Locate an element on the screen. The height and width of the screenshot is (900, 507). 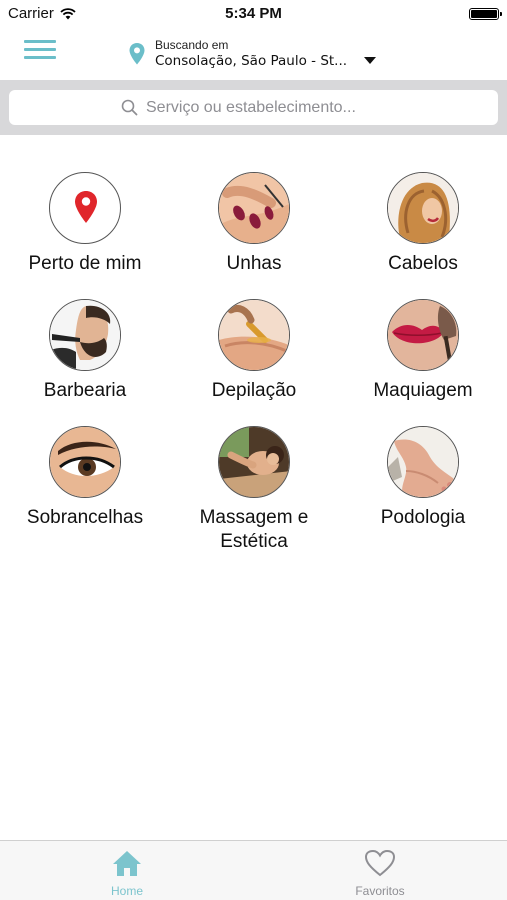
category-cabelos: Cabelos is located at coordinates (422, 224).